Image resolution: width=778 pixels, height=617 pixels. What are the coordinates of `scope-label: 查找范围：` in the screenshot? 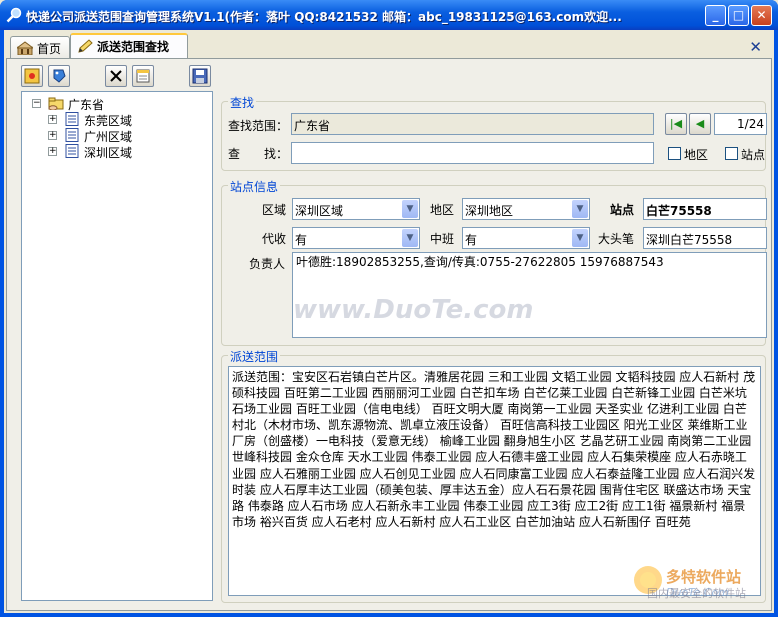 It's located at (258, 126).